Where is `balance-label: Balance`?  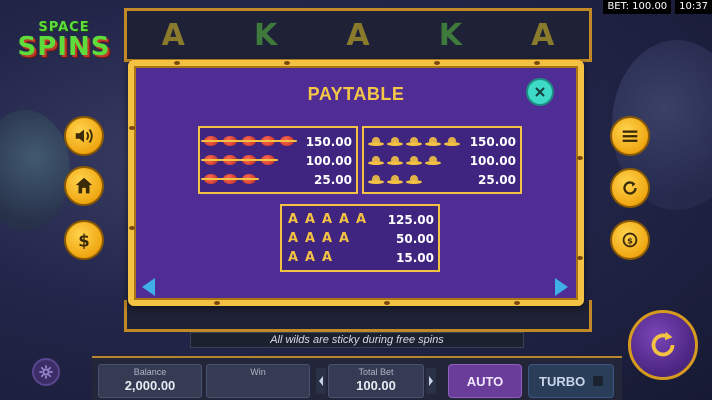
balance-label: Balance is located at coordinates (150, 372).